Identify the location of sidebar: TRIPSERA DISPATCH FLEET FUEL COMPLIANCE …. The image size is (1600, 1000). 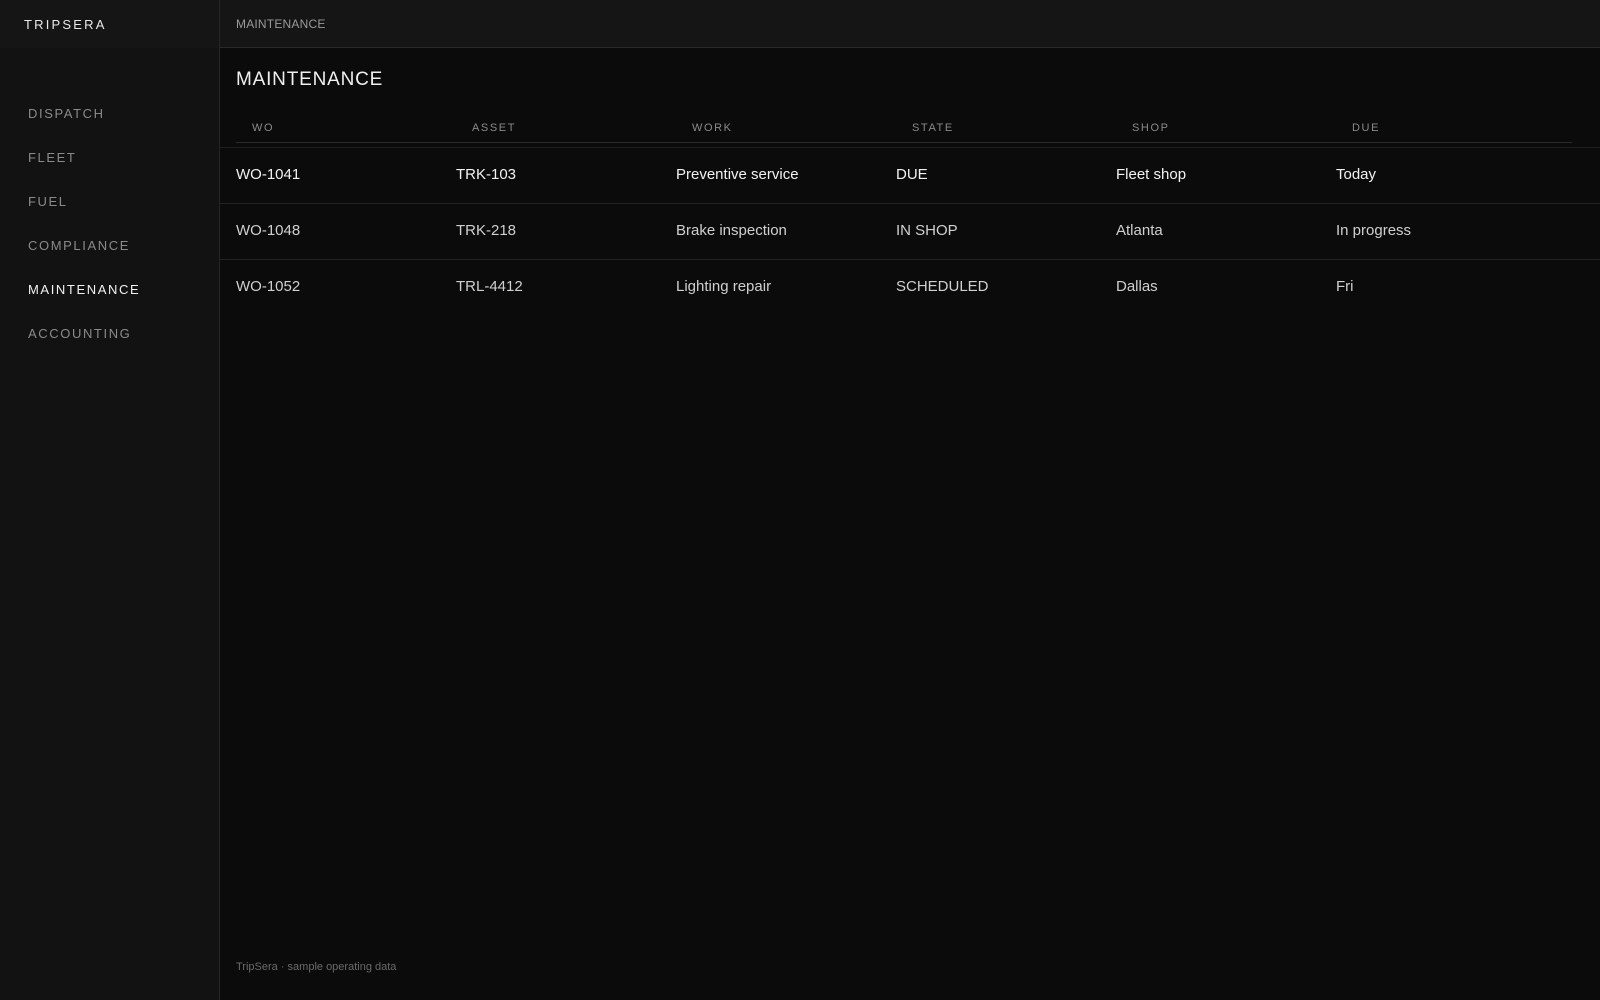
(110, 500).